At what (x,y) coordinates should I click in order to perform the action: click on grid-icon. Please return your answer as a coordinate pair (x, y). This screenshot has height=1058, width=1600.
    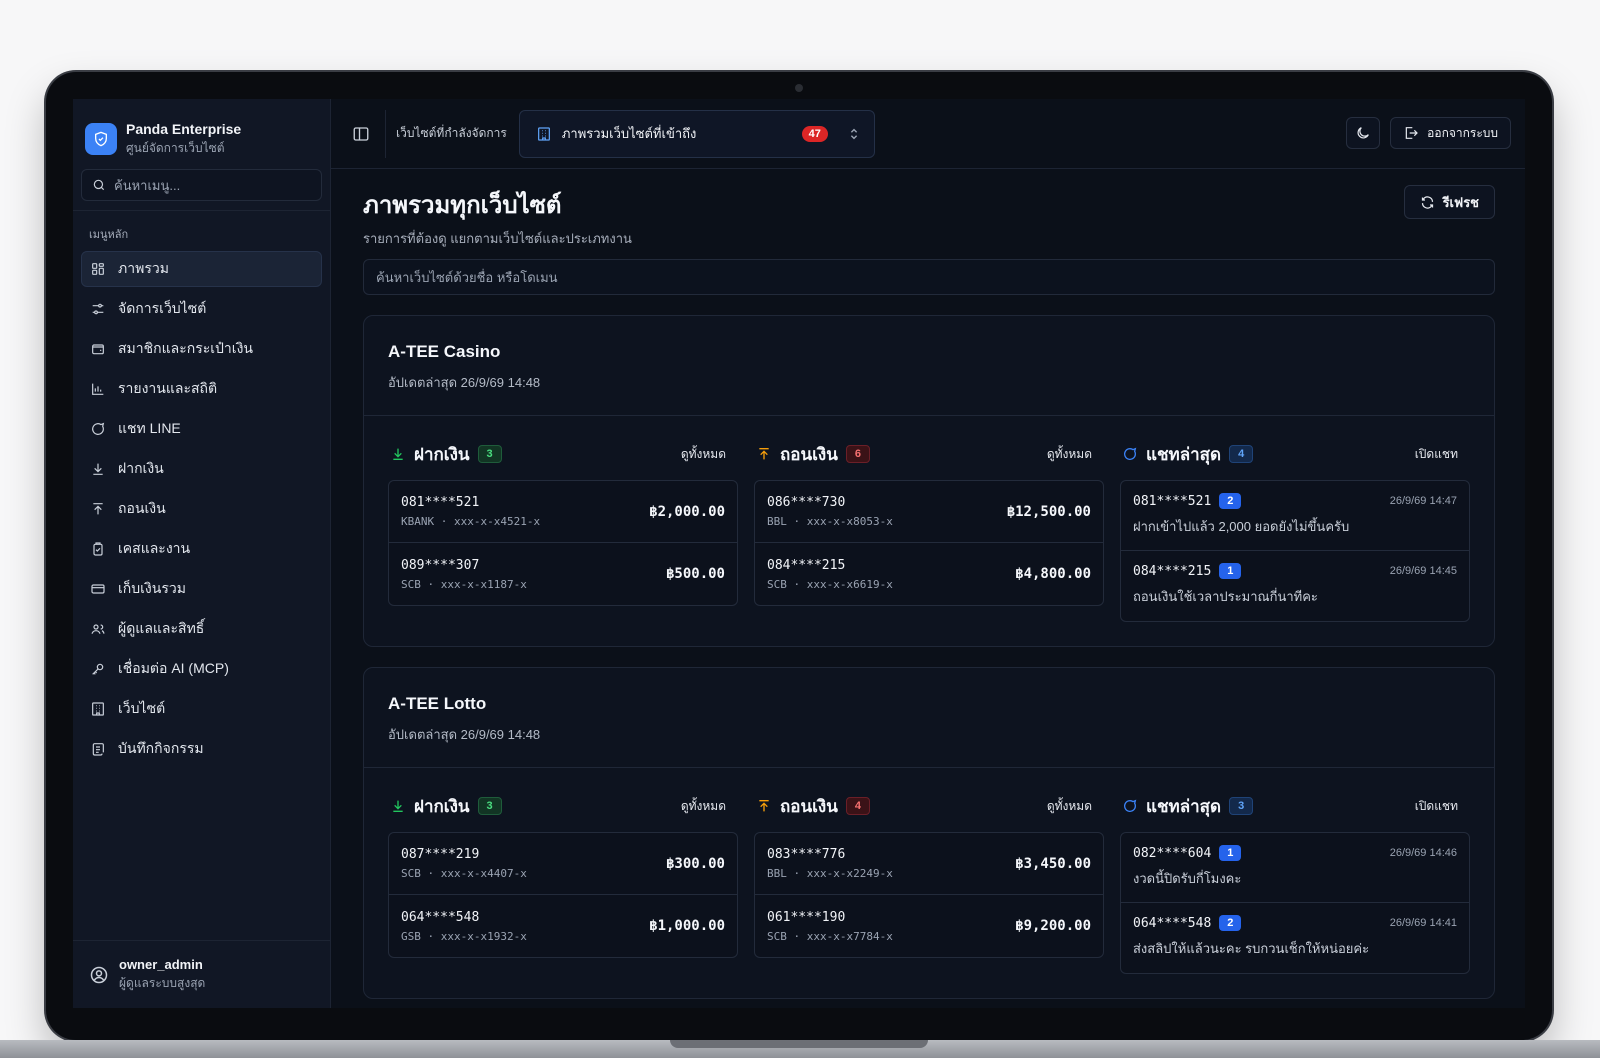
    Looking at the image, I should click on (98, 269).